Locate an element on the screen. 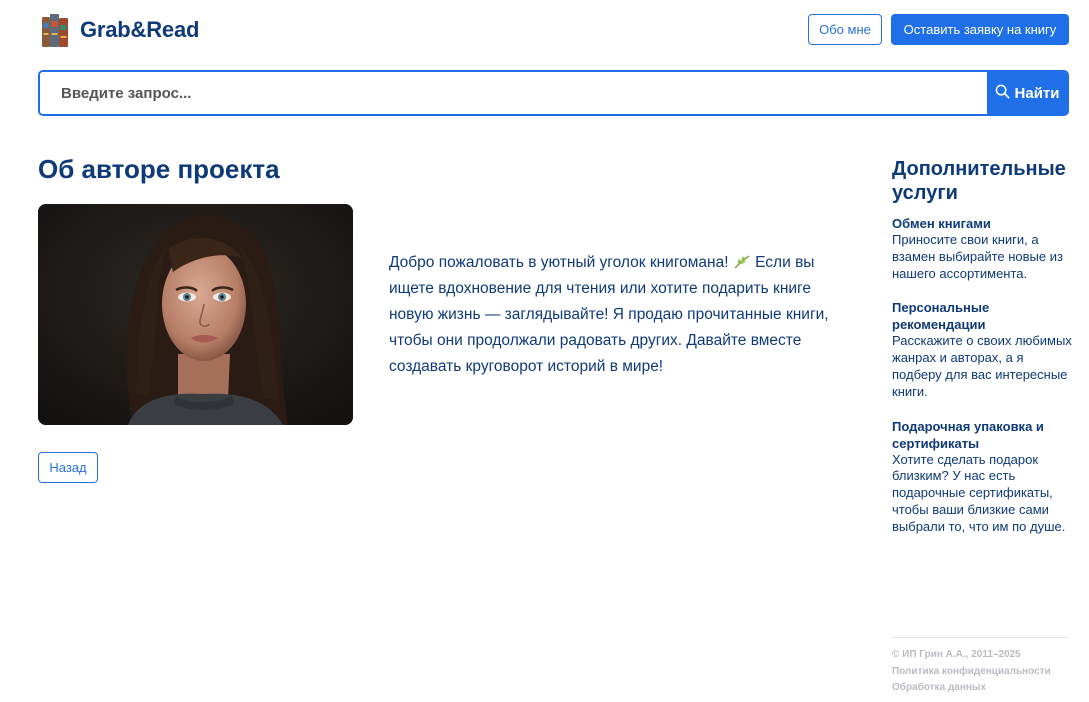 The height and width of the screenshot is (702, 1089). search-bar: Найти is located at coordinates (553, 93).